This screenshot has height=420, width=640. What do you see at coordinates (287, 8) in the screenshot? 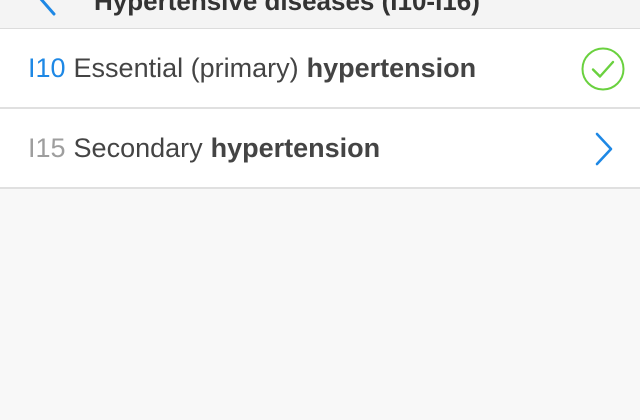
I see `page-title: Hypertensive diseases (I10-I16)` at bounding box center [287, 8].